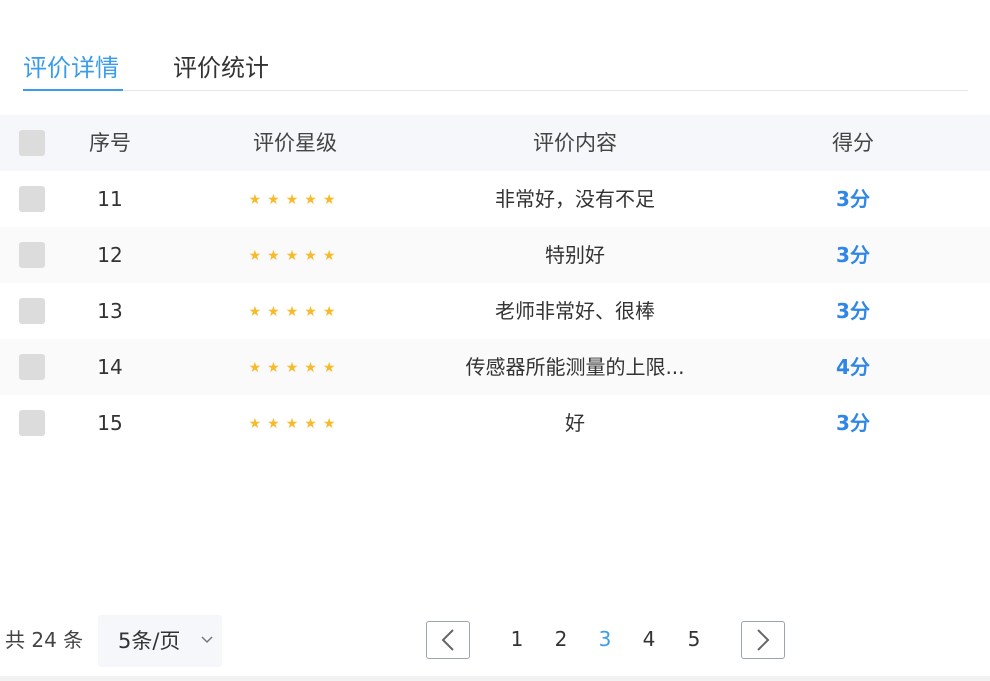 The height and width of the screenshot is (681, 990). Describe the element at coordinates (495, 143) in the screenshot. I see `table-header-row: 序号 评价星级 评价内容 得分` at that location.